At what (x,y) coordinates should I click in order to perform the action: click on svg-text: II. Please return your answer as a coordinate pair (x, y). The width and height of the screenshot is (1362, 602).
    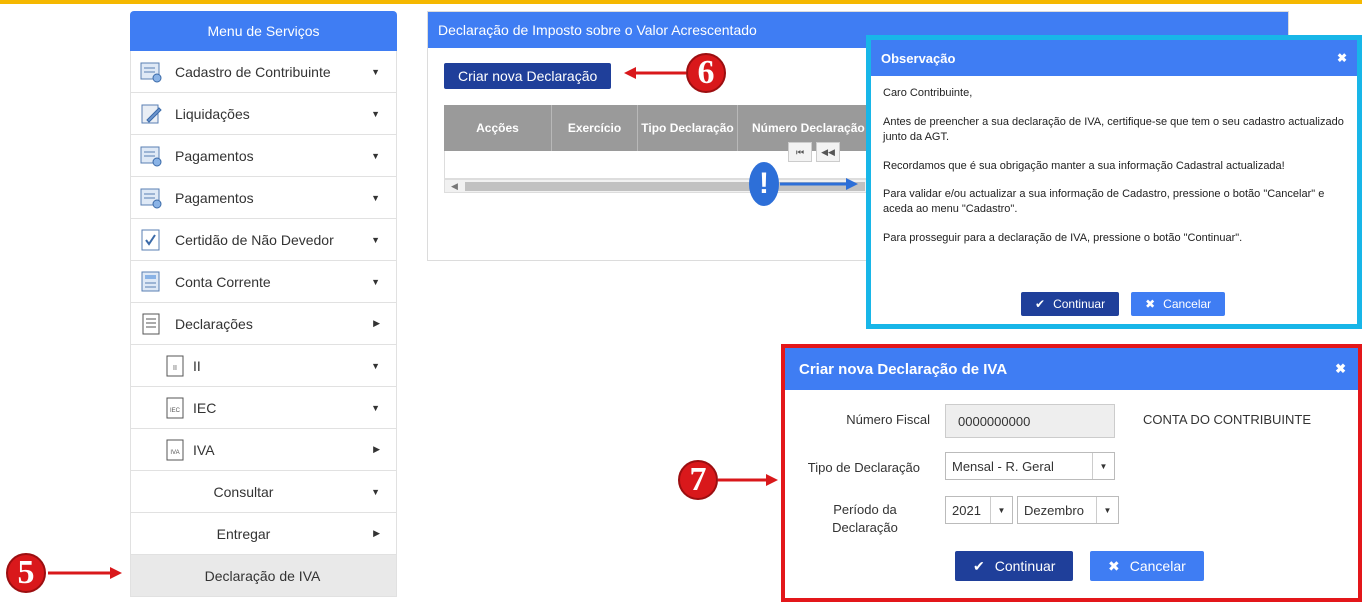
    Looking at the image, I should click on (175, 368).